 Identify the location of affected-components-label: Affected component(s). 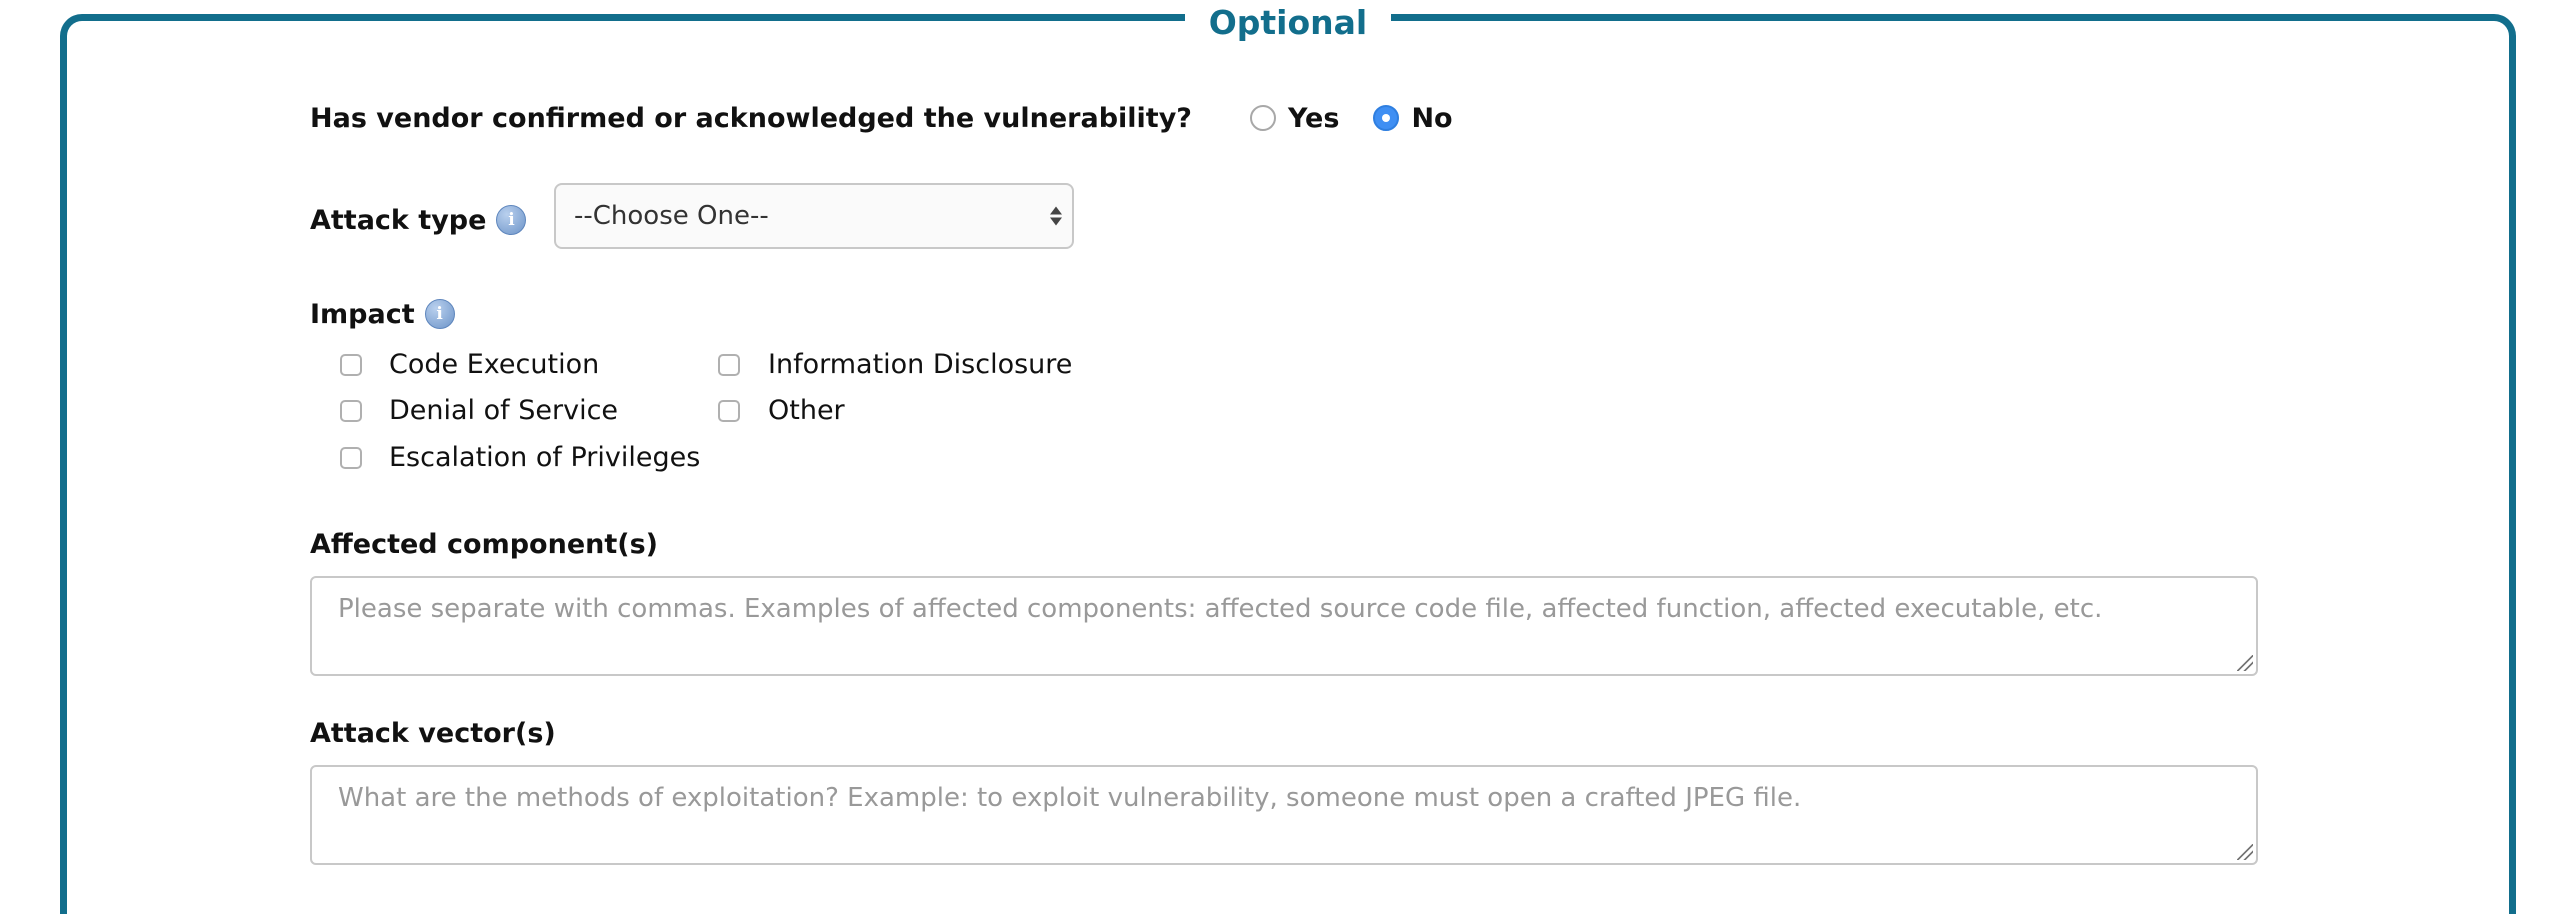
(484, 544).